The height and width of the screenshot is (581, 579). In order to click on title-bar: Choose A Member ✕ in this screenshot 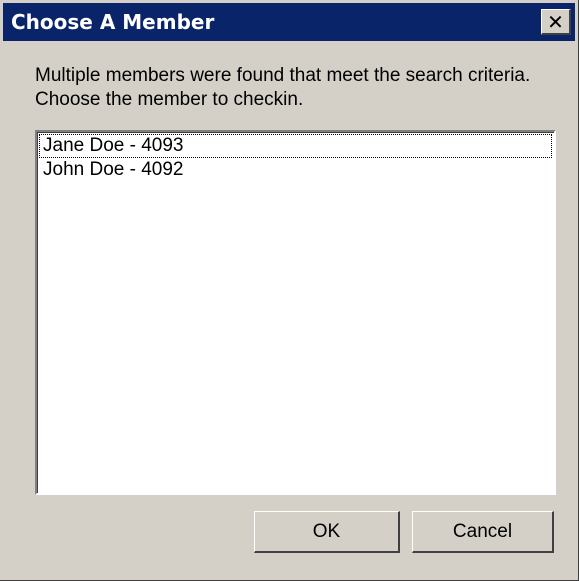, I will do `click(289, 22)`.